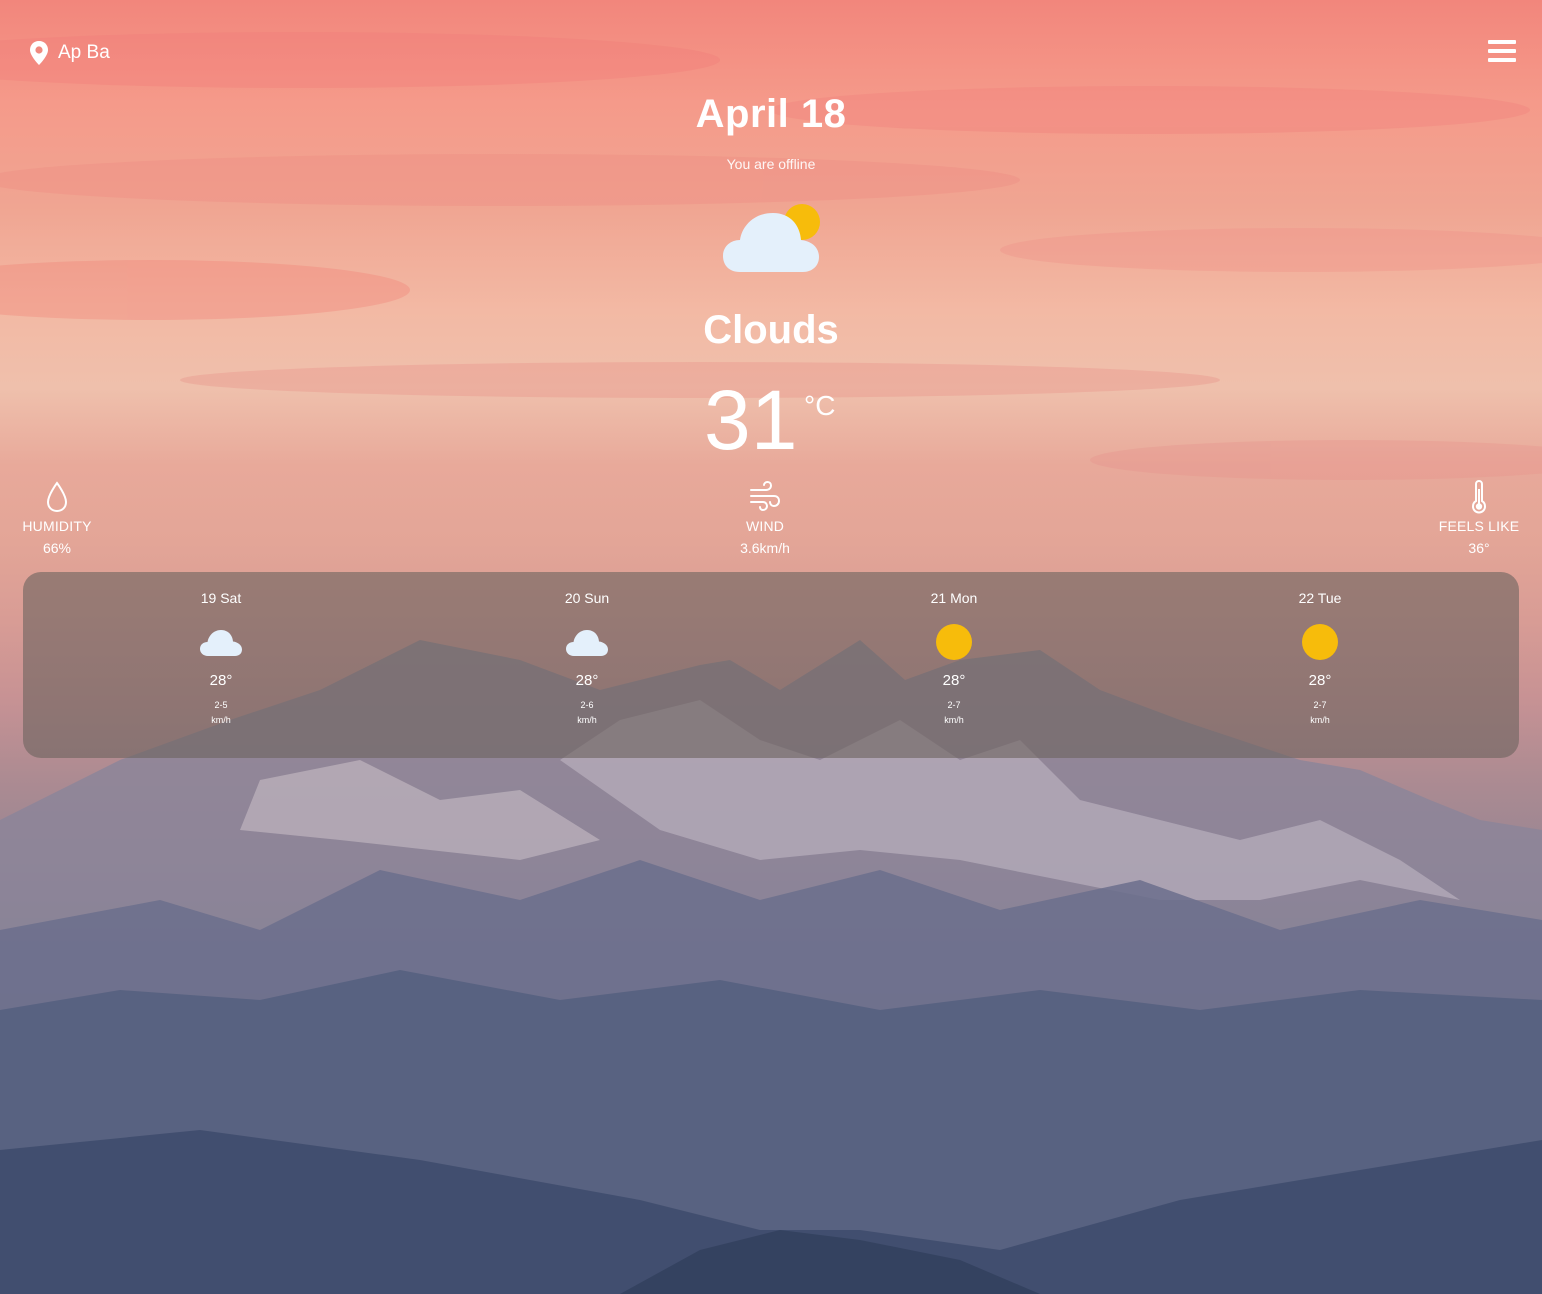 This screenshot has height=1294, width=1542. I want to click on wind-icon, so click(765, 496).